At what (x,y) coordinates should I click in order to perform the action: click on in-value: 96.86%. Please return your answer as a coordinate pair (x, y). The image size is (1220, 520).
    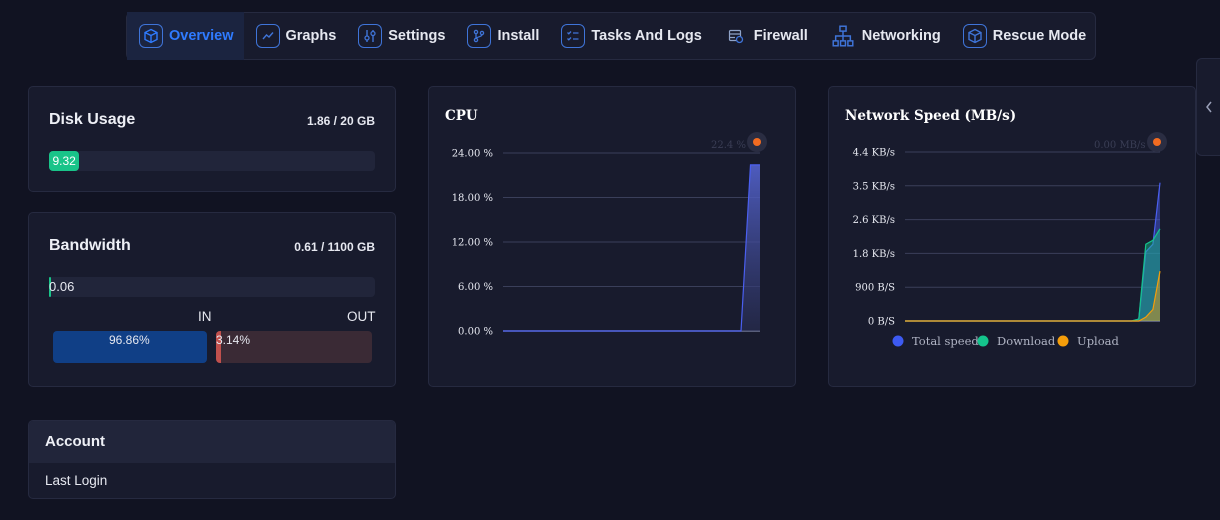
    Looking at the image, I should click on (129, 340).